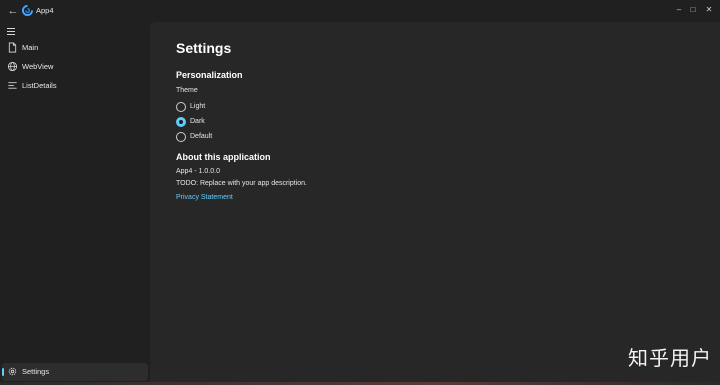  What do you see at coordinates (241, 183) in the screenshot?
I see `app-description: TODO: Replace with your app description.` at bounding box center [241, 183].